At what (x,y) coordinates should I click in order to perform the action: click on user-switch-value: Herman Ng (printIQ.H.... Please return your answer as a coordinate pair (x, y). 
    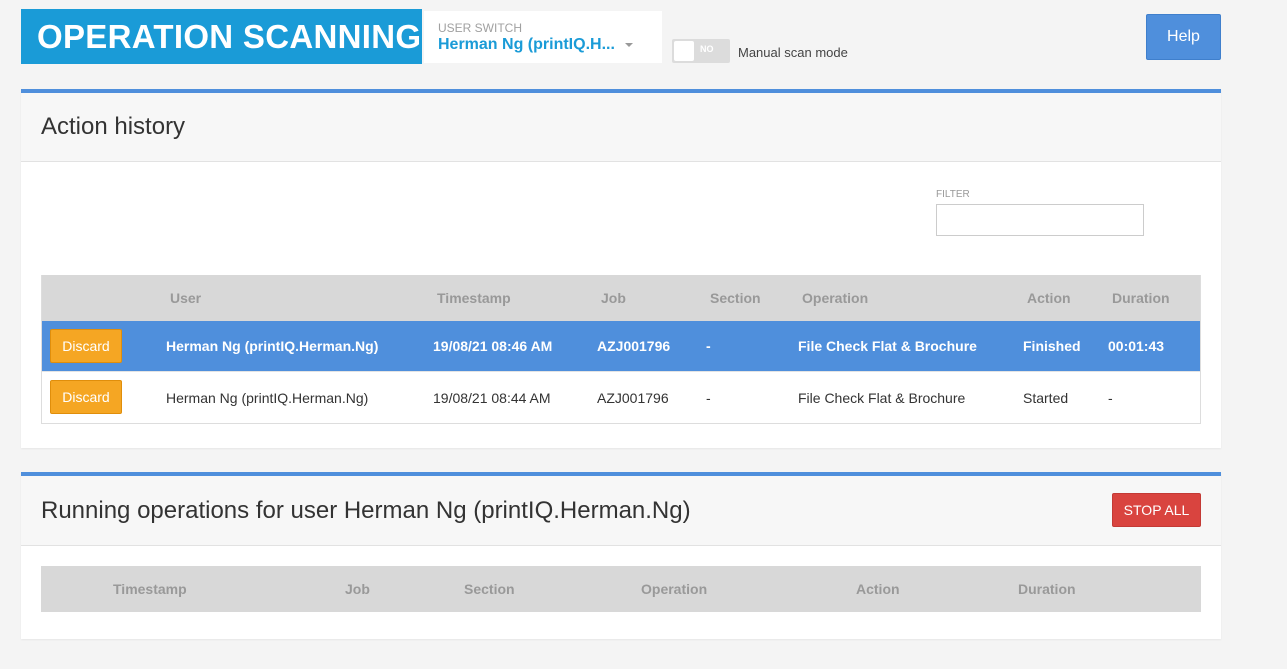
    Looking at the image, I should click on (550, 45).